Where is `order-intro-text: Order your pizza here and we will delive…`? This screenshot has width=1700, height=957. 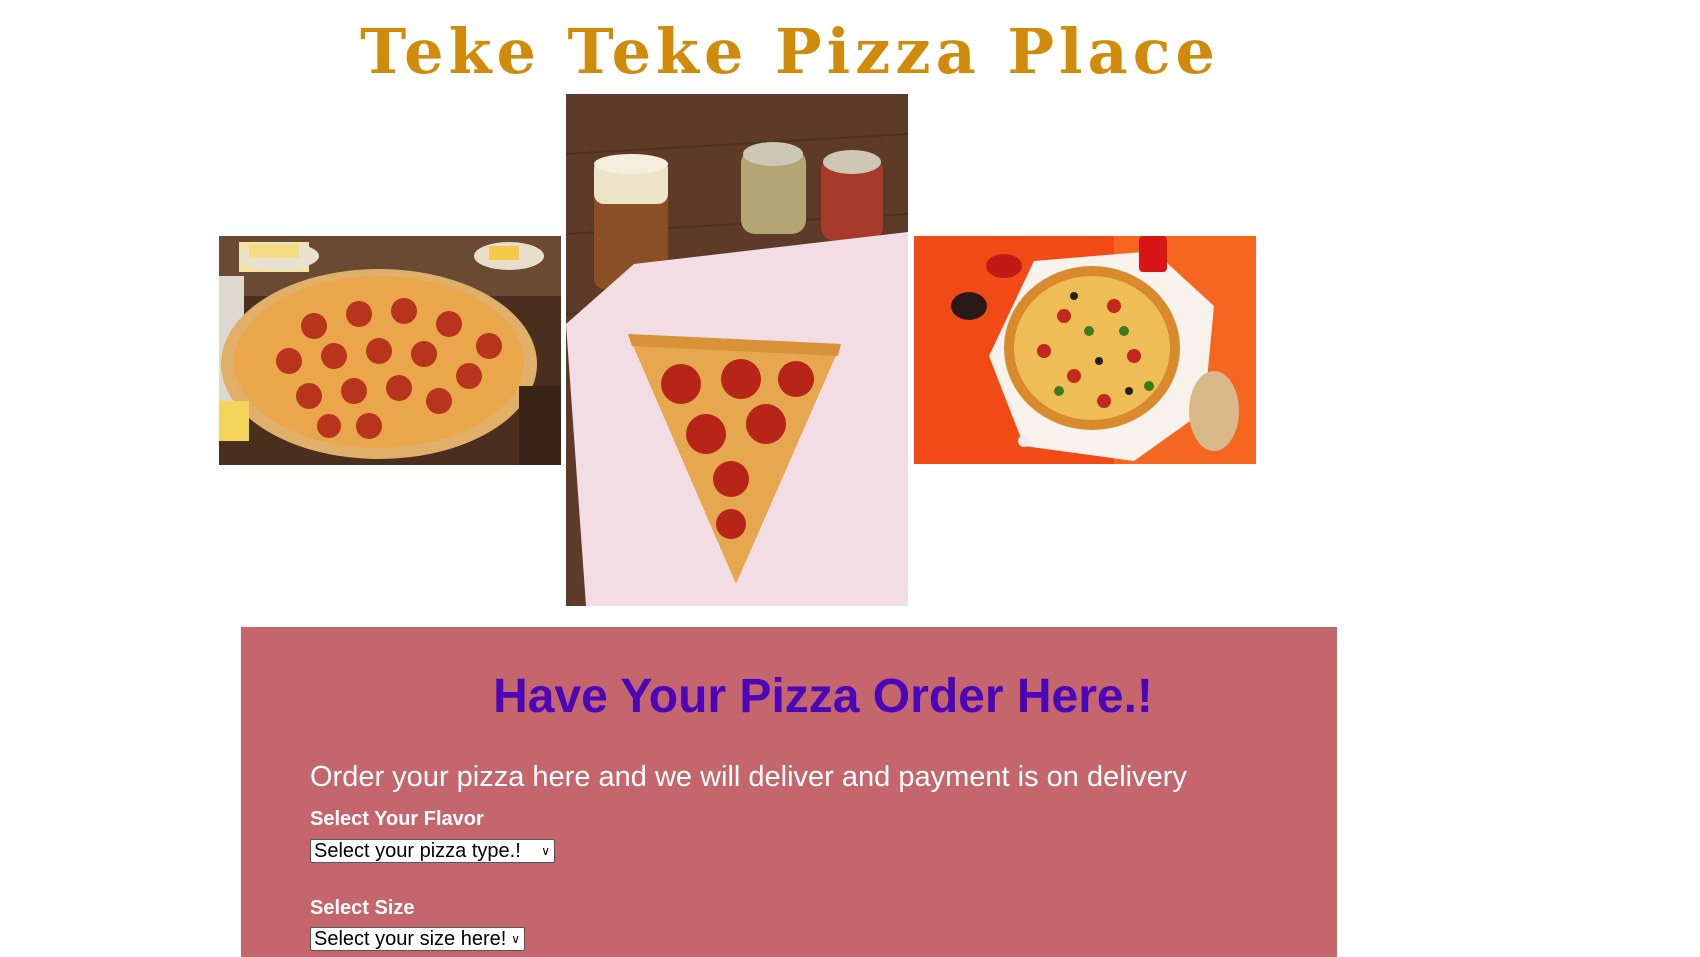 order-intro-text: Order your pizza here and we will delive… is located at coordinates (748, 777).